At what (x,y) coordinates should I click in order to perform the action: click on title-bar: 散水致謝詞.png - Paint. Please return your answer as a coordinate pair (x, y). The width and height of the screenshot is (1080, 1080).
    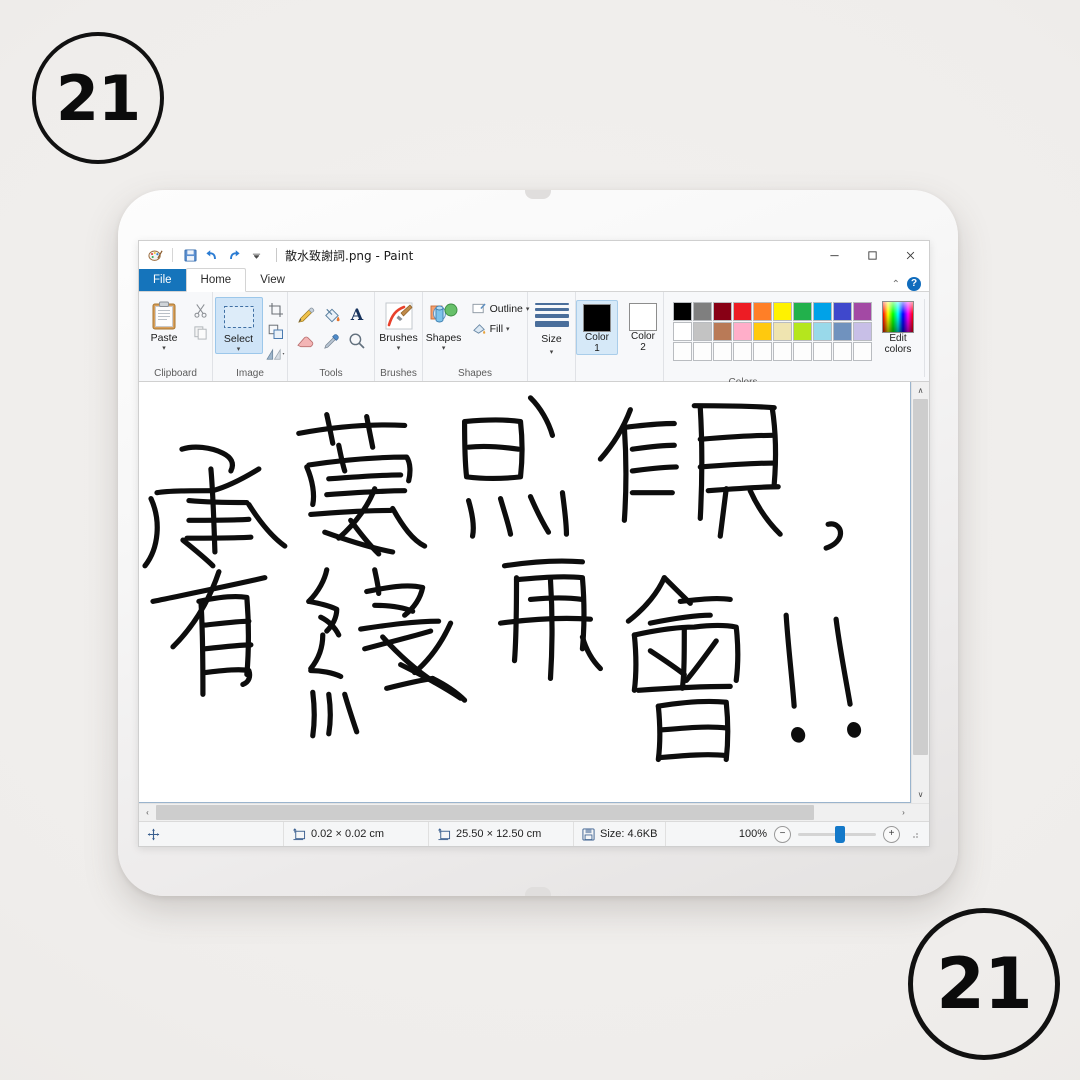
    Looking at the image, I should click on (534, 255).